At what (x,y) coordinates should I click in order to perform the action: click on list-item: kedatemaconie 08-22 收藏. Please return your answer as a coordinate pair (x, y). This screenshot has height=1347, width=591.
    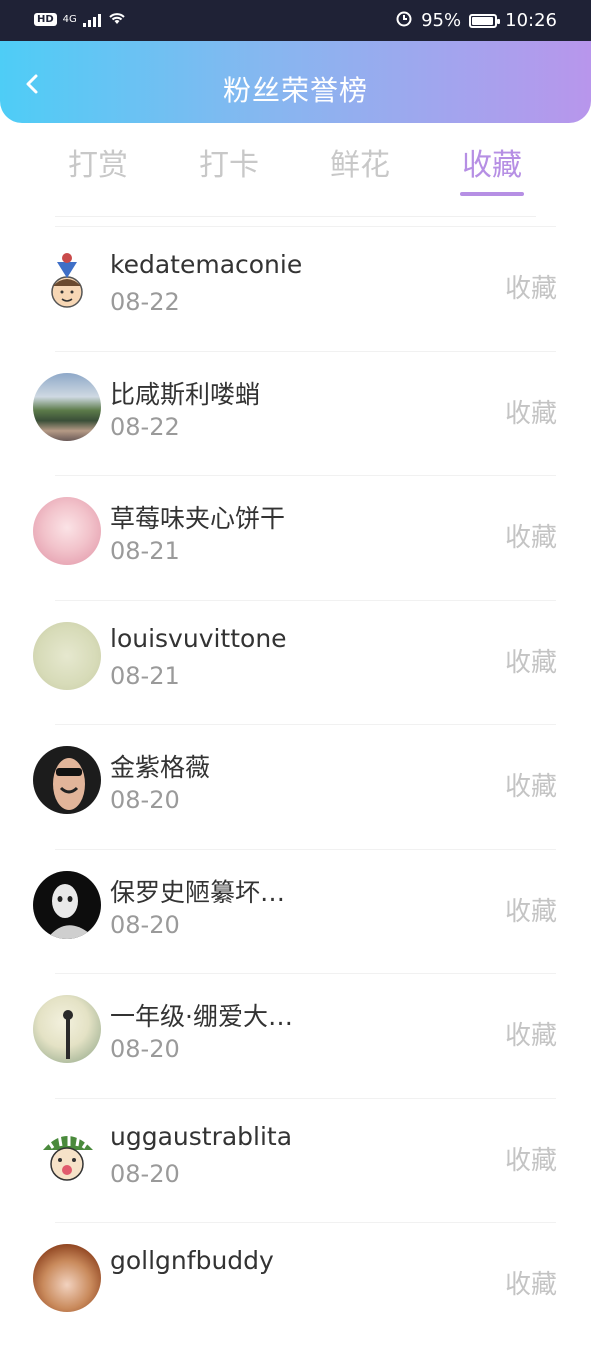
    Looking at the image, I should click on (295, 288).